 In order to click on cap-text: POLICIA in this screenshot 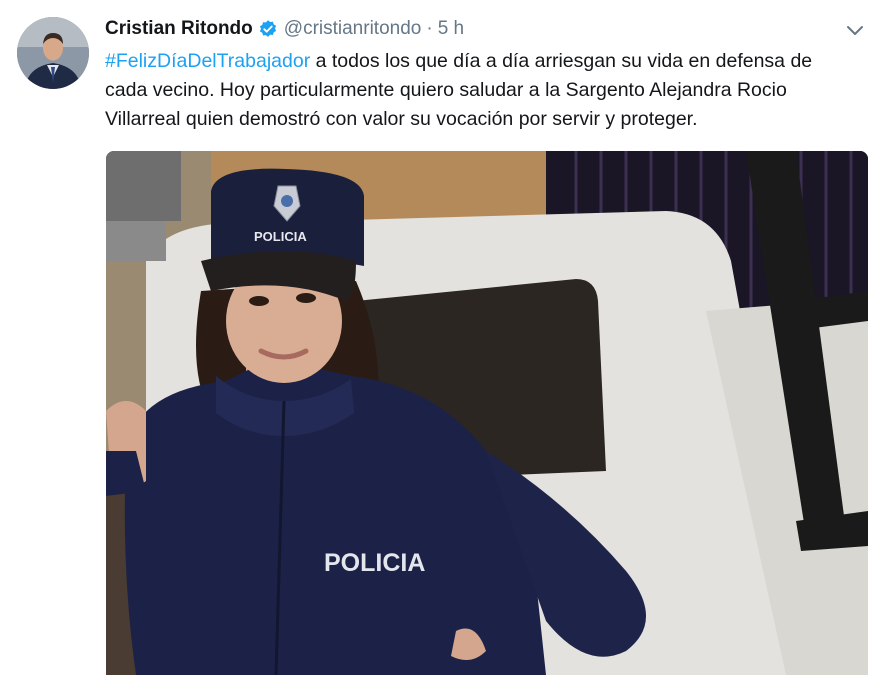, I will do `click(280, 236)`.